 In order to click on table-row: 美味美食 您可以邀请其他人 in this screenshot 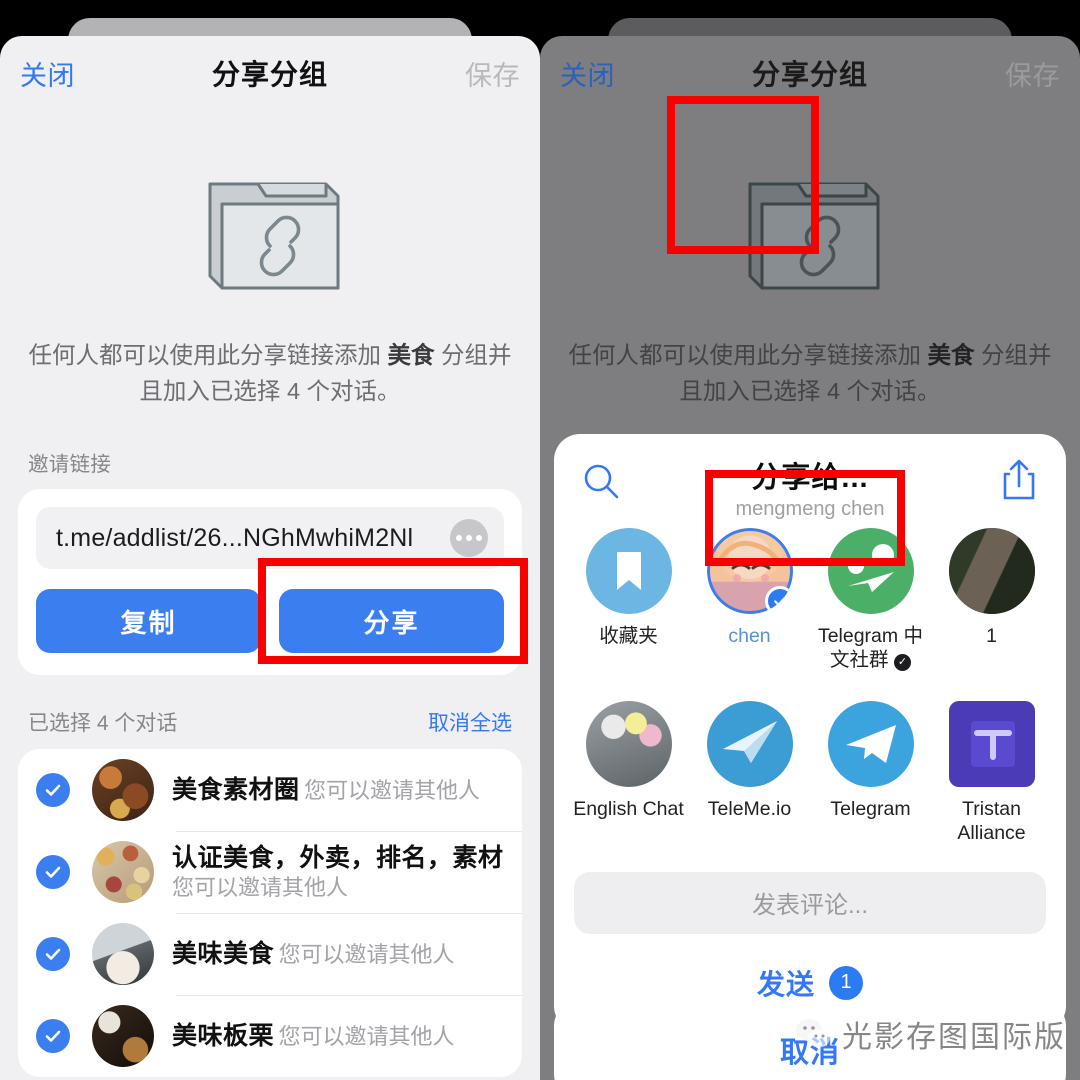, I will do `click(270, 954)`.